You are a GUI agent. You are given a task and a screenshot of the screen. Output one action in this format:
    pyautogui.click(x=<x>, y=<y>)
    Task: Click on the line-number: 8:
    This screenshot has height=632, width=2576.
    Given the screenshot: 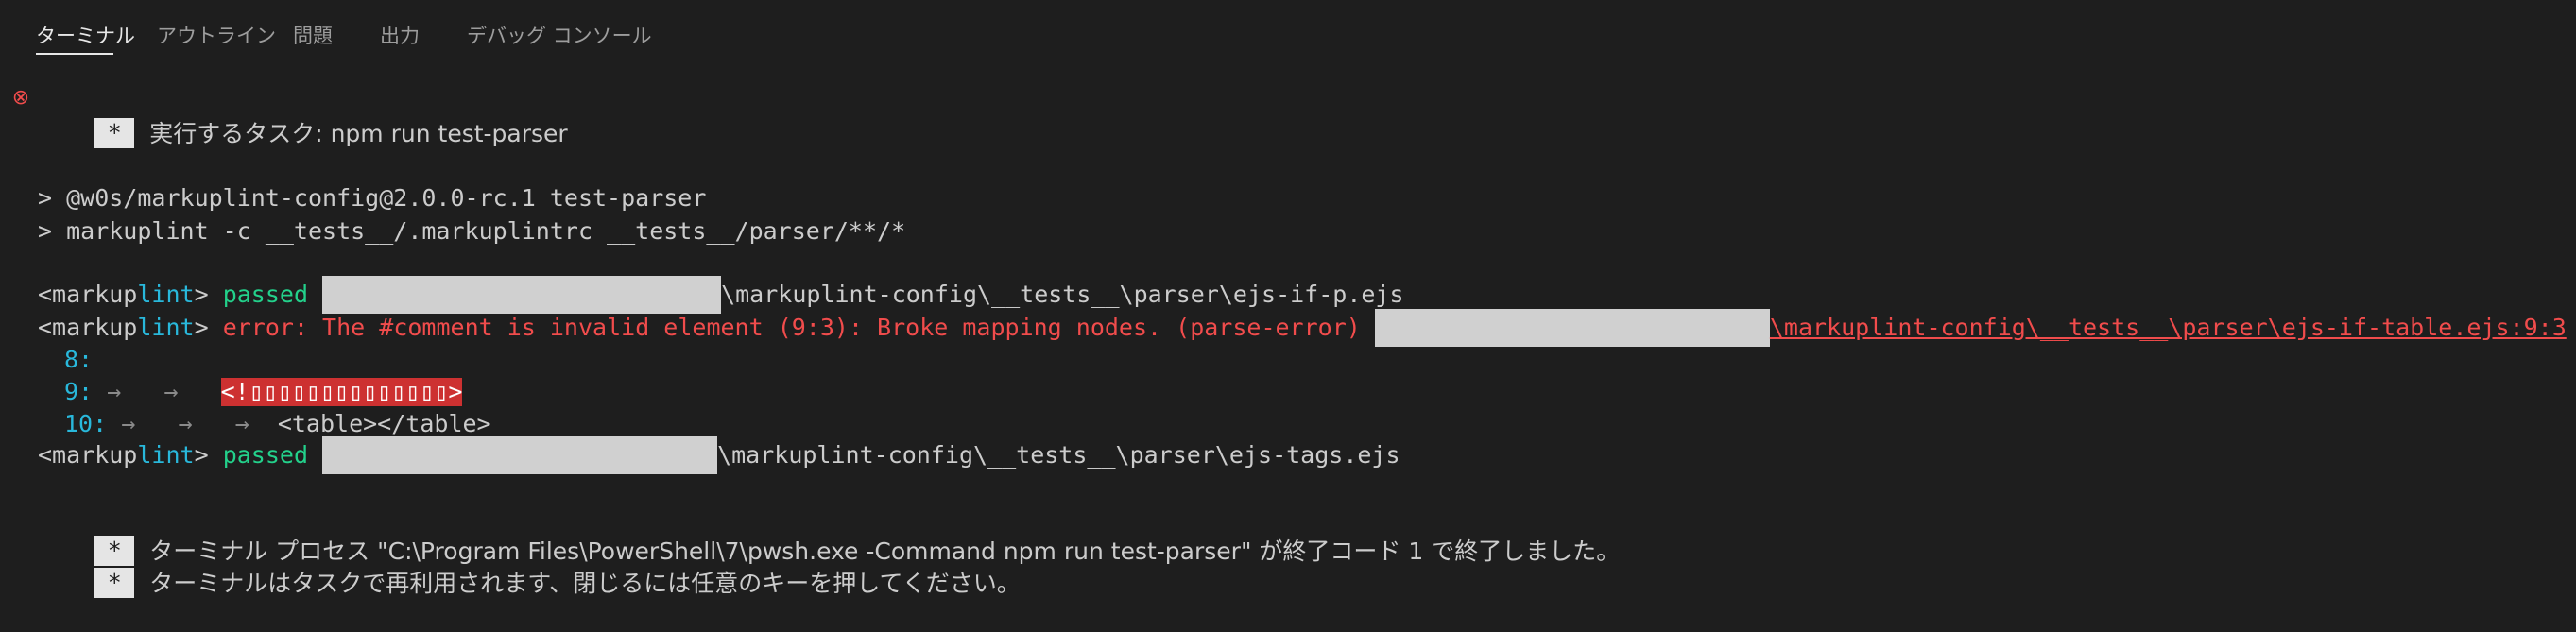 What is the action you would take?
    pyautogui.click(x=79, y=359)
    